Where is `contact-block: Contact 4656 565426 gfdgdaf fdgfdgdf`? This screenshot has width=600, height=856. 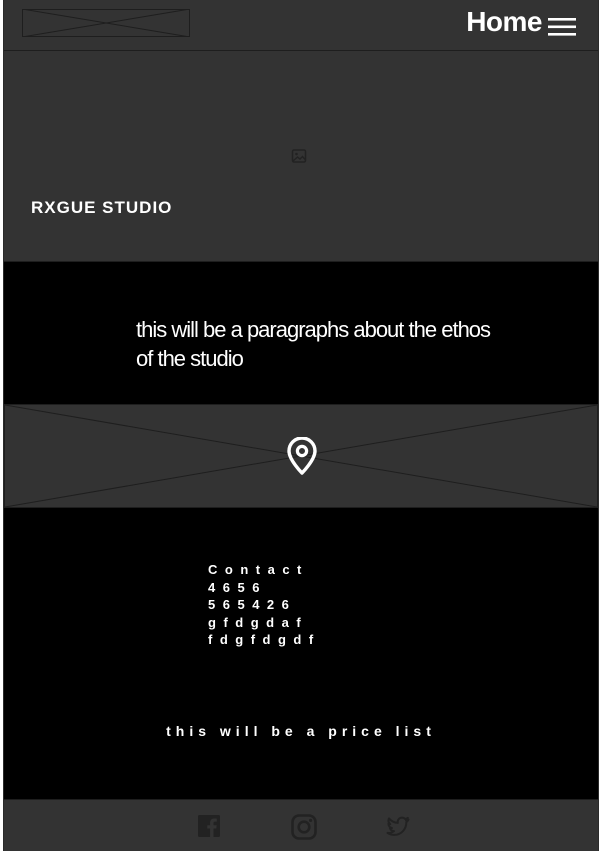
contact-block: Contact 4656 565426 gfdgdaf fdgfdgdf is located at coordinates (264, 605).